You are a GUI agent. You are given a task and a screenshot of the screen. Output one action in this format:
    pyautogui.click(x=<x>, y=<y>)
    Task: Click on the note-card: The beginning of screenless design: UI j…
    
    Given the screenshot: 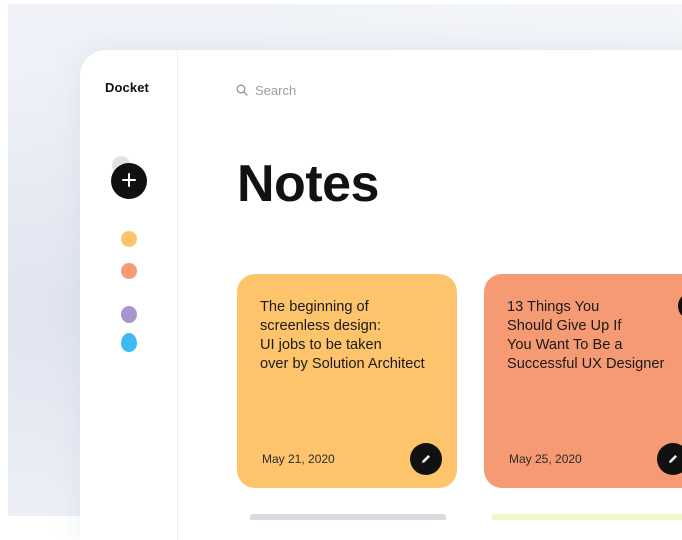 What is the action you would take?
    pyautogui.click(x=347, y=381)
    